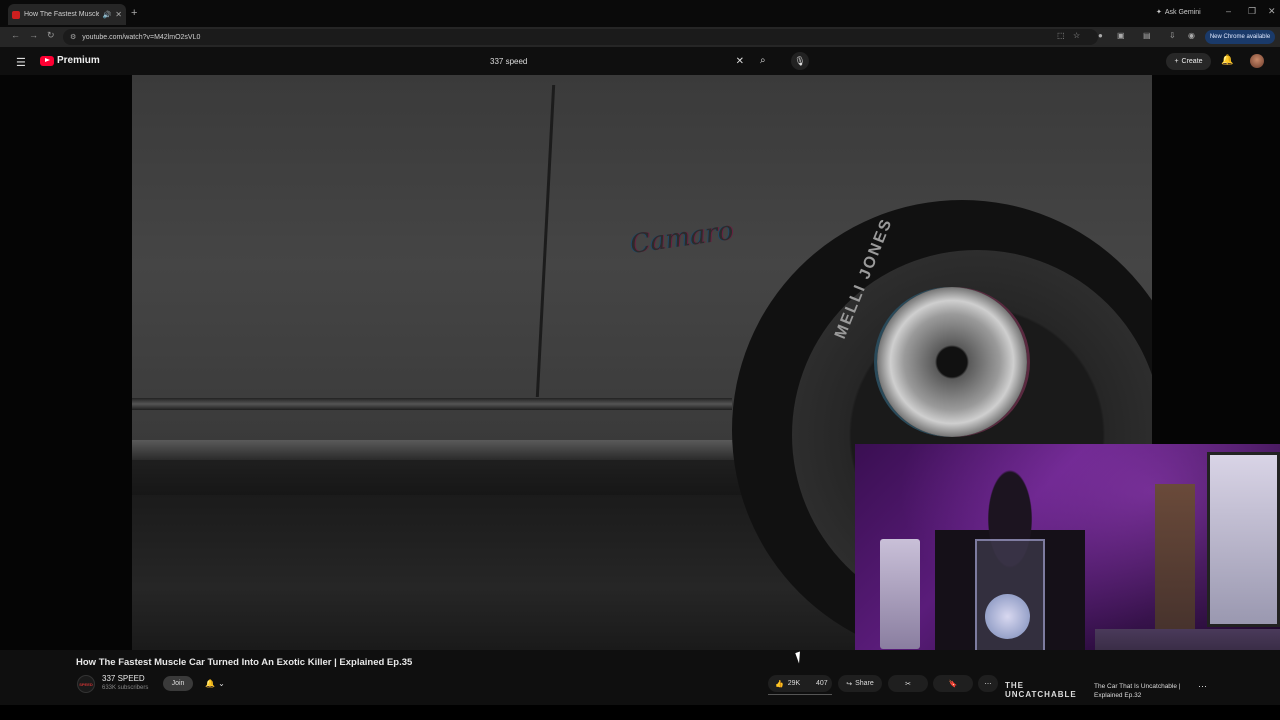 Image resolution: width=1280 pixels, height=720 pixels. What do you see at coordinates (1014, 685) in the screenshot?
I see `recommended-thumb-line1: THE` at bounding box center [1014, 685].